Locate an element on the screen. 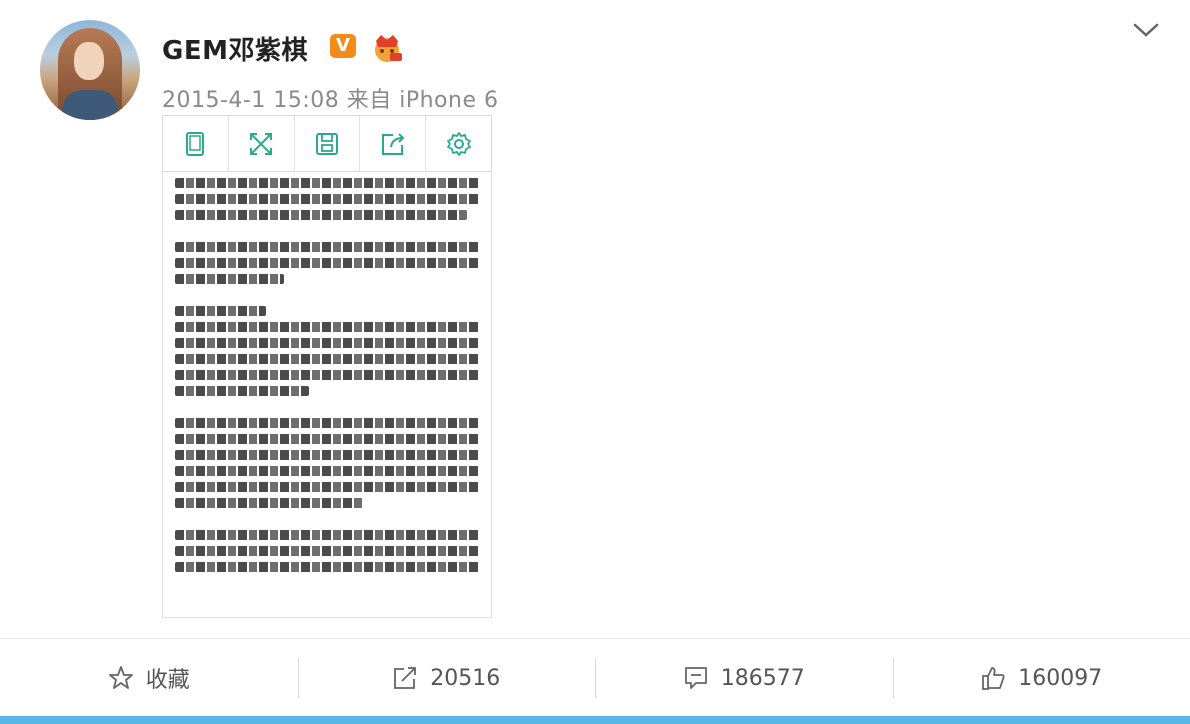 This screenshot has width=1190, height=724. star-icon is located at coordinates (120, 677).